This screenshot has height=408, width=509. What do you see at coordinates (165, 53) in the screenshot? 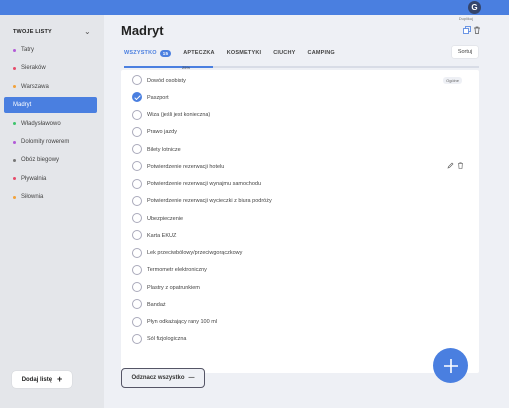
I see `count-badge: 15` at bounding box center [165, 53].